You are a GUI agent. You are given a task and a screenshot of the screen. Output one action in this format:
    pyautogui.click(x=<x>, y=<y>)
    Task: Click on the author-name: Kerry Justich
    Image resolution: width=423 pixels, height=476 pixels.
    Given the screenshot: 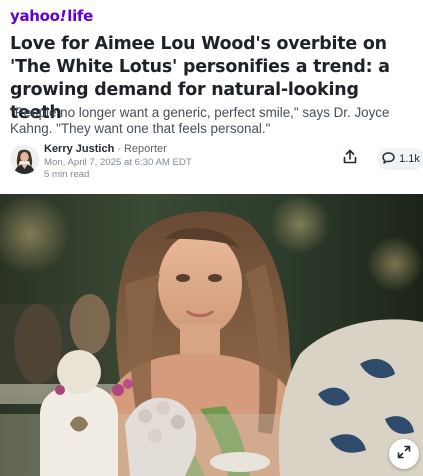 What is the action you would take?
    pyautogui.click(x=79, y=149)
    